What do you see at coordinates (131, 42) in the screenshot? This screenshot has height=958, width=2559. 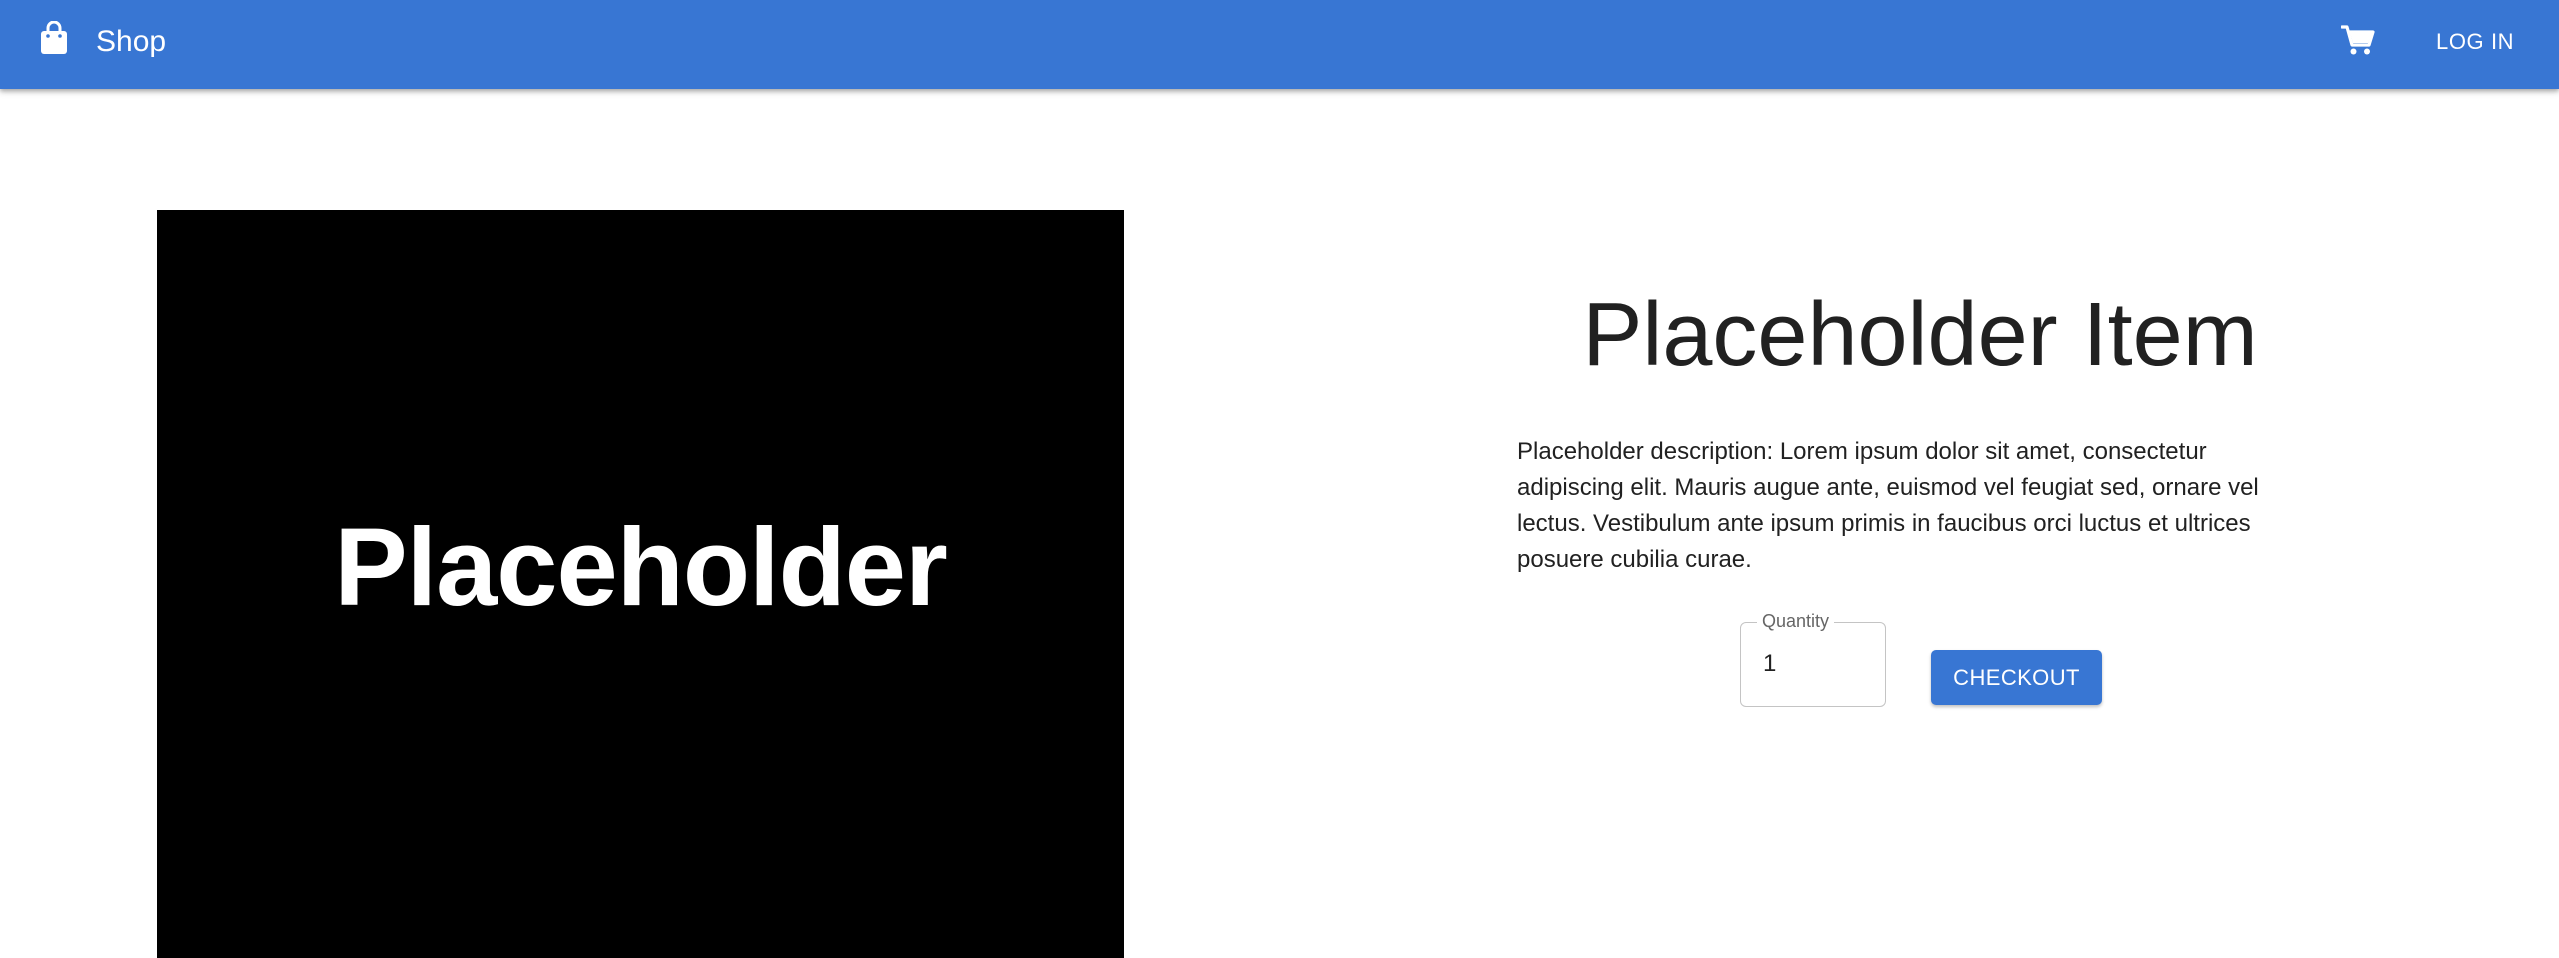 I see `brand-name: Shop` at bounding box center [131, 42].